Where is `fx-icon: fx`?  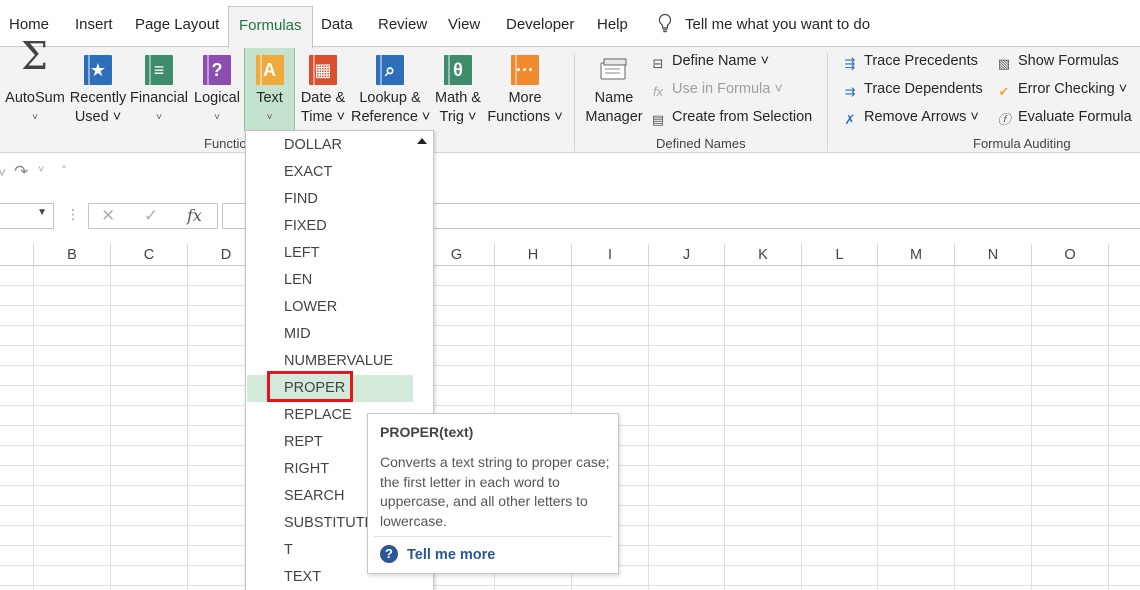
fx-icon: fx is located at coordinates (658, 91).